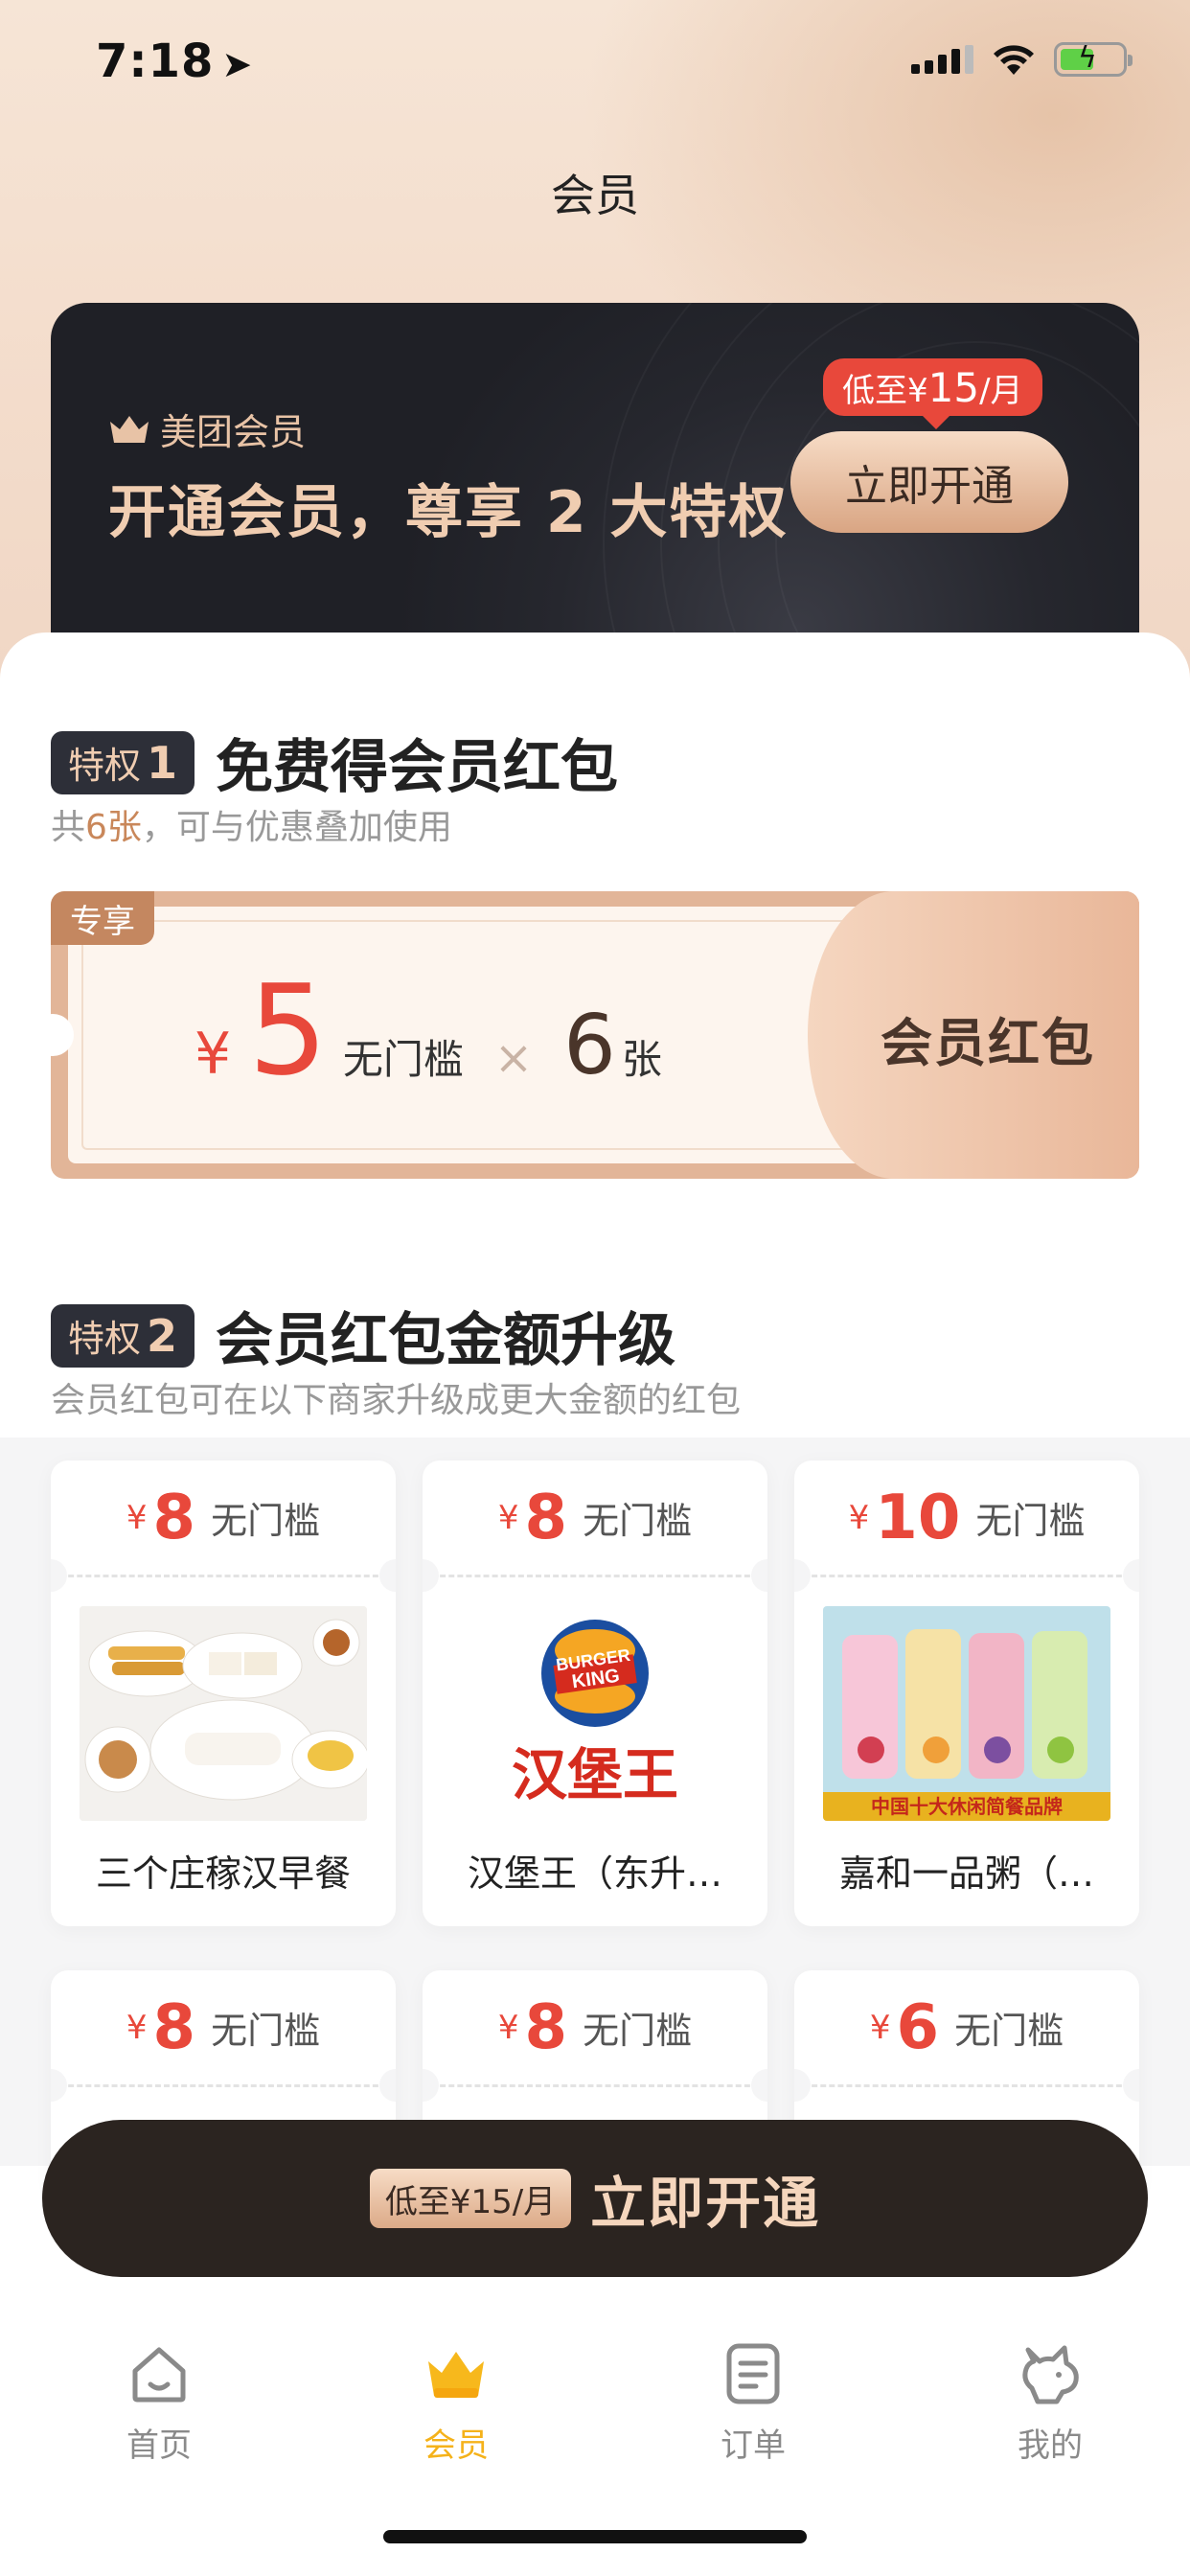 This screenshot has height=2576, width=1190. I want to click on privilege2-heading: 特权 2 会员红包金额升级, so click(363, 1335).